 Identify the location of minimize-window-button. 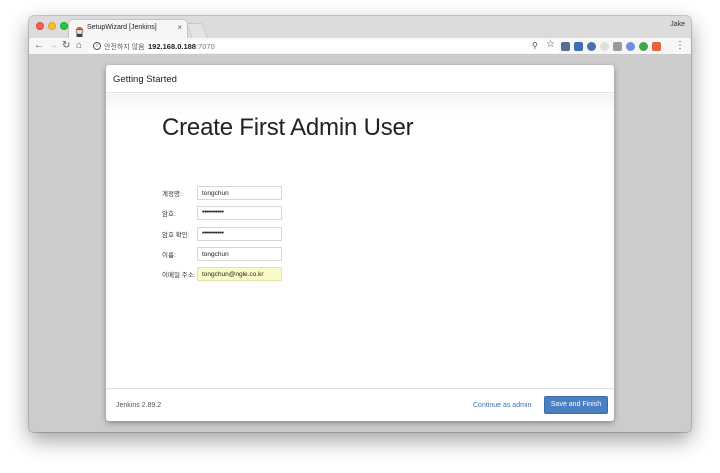
(52, 26).